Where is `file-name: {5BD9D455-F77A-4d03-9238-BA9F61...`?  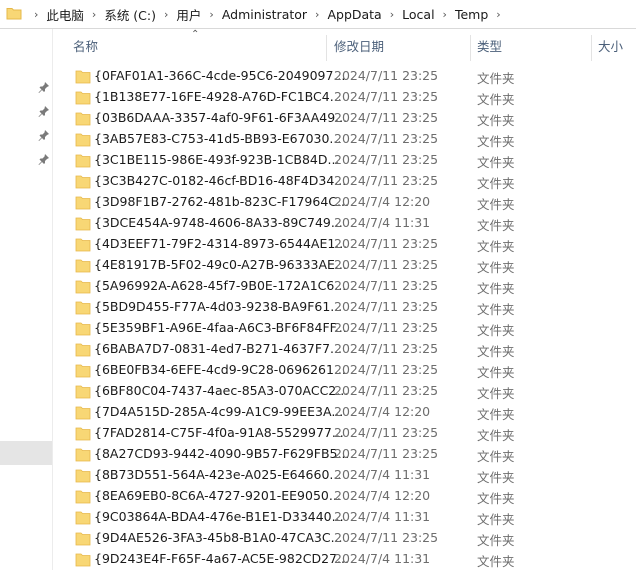
file-name: {5BD9D455-F77A-4d03-9238-BA9F61... is located at coordinates (218, 306).